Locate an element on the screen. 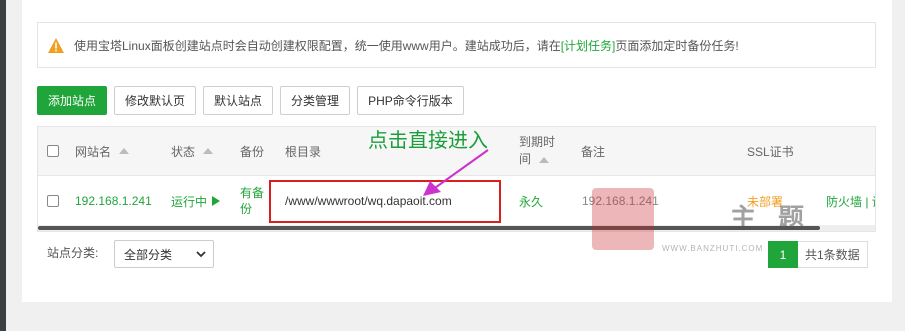 The image size is (905, 331). toolbar: 添加站点 修改默认页 默认站点 分类管理 PHP命令行版本 is located at coordinates (250, 100).